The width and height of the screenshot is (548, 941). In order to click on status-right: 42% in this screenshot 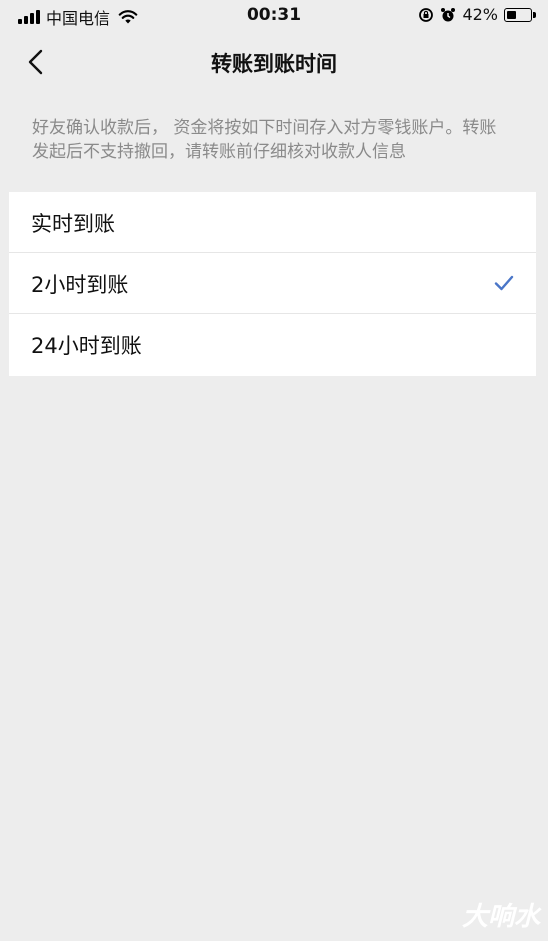, I will do `click(477, 14)`.